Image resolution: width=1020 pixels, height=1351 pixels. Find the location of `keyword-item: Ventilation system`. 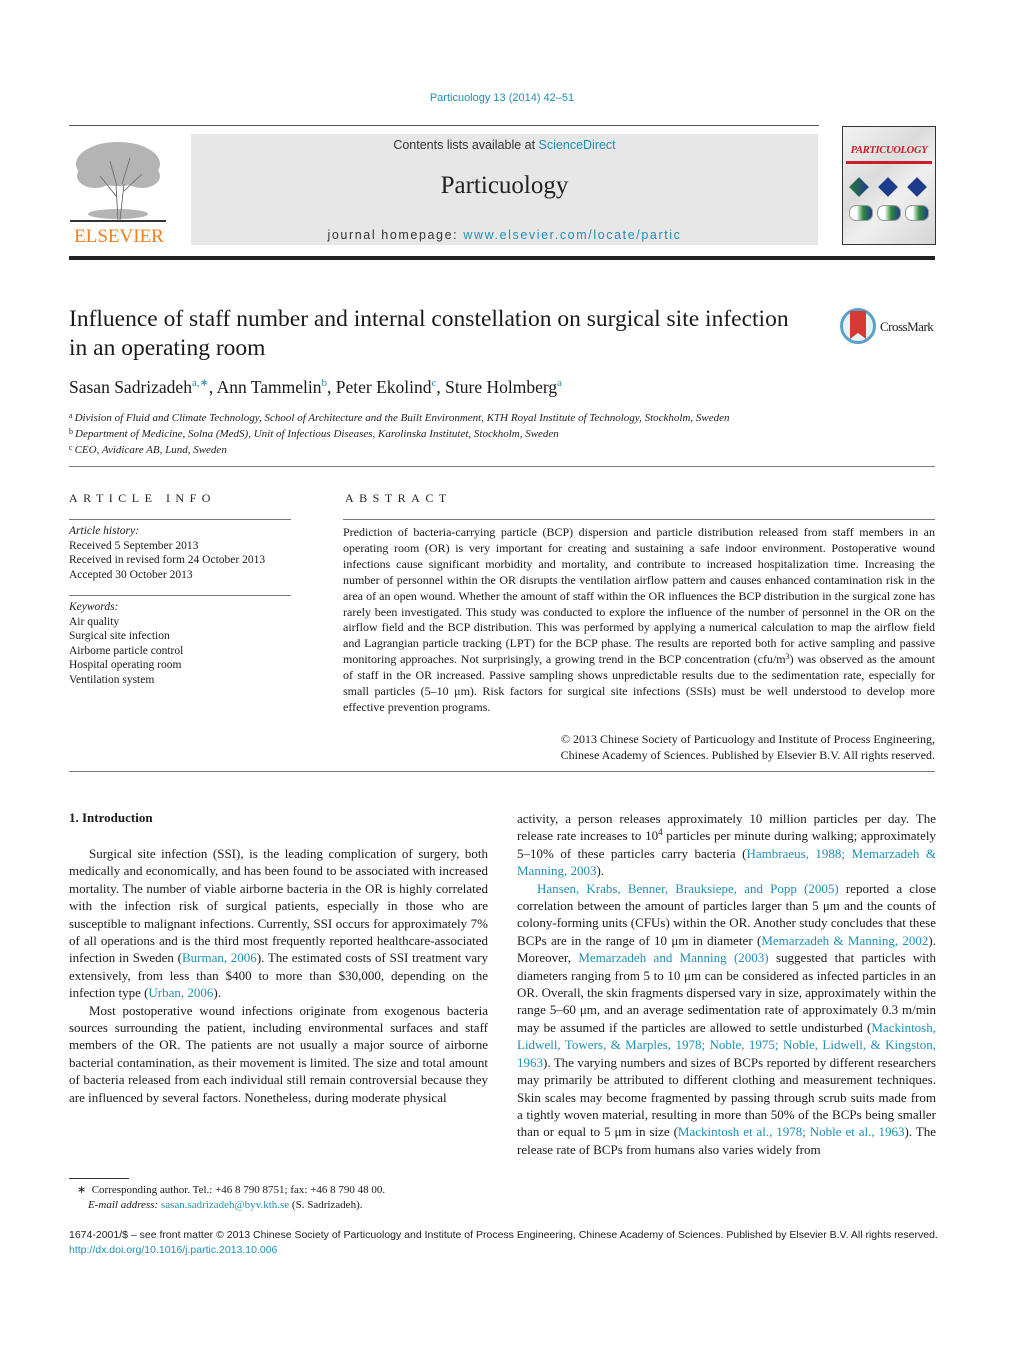

keyword-item: Ventilation system is located at coordinates (112, 679).